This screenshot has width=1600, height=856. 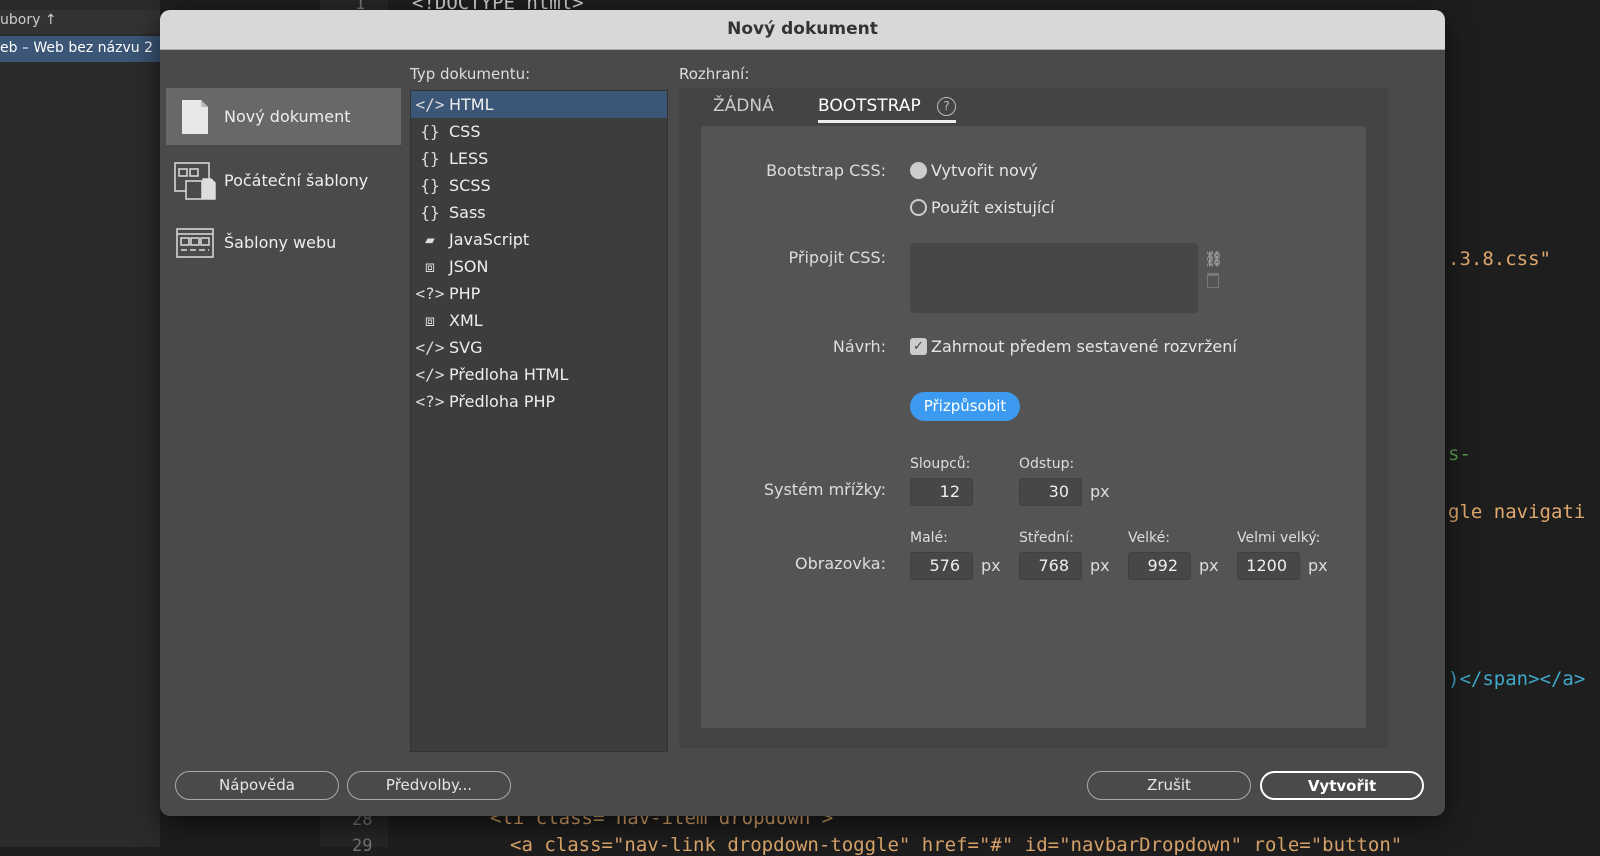 What do you see at coordinates (466, 347) in the screenshot?
I see `doc-type-label: SVG` at bounding box center [466, 347].